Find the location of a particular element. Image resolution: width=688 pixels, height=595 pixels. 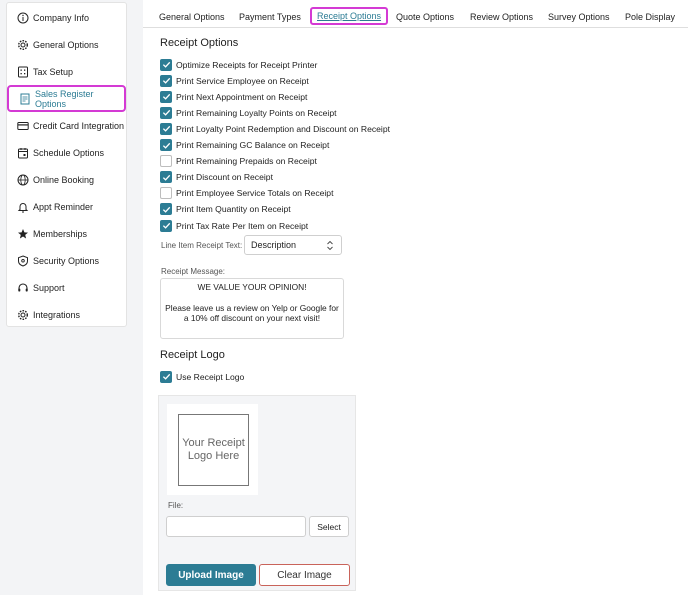

receipt-option-checkbox-row: Print Employee Service Totals on Receipt is located at coordinates (246, 193).